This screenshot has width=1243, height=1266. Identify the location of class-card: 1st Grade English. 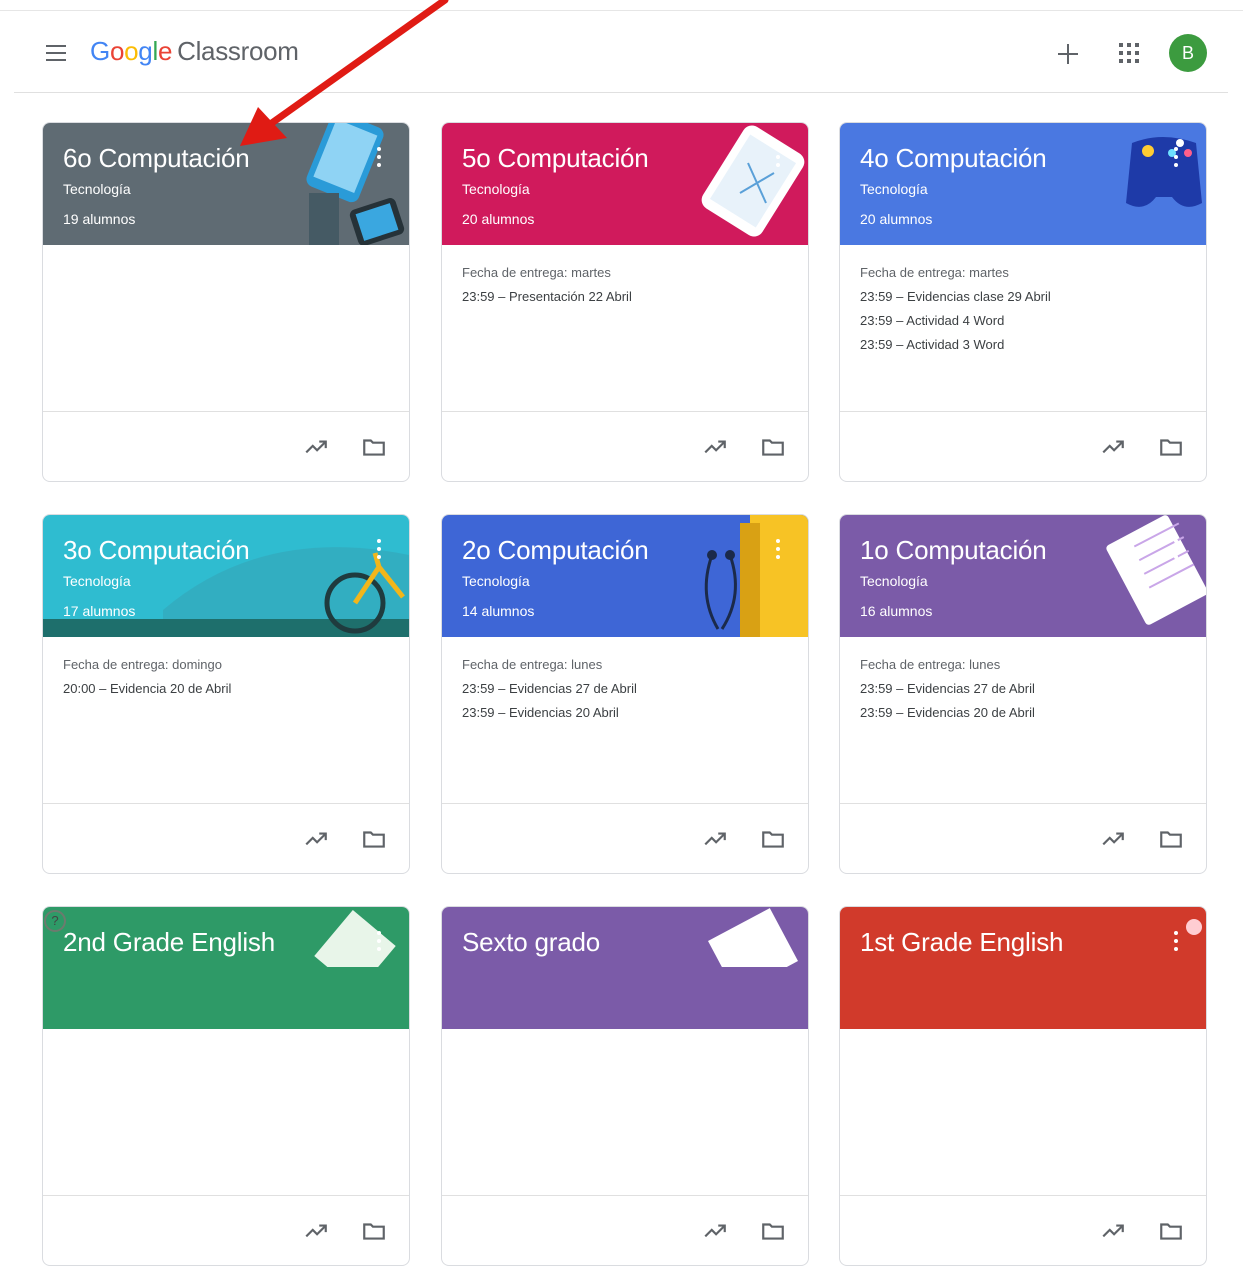
(1023, 1086).